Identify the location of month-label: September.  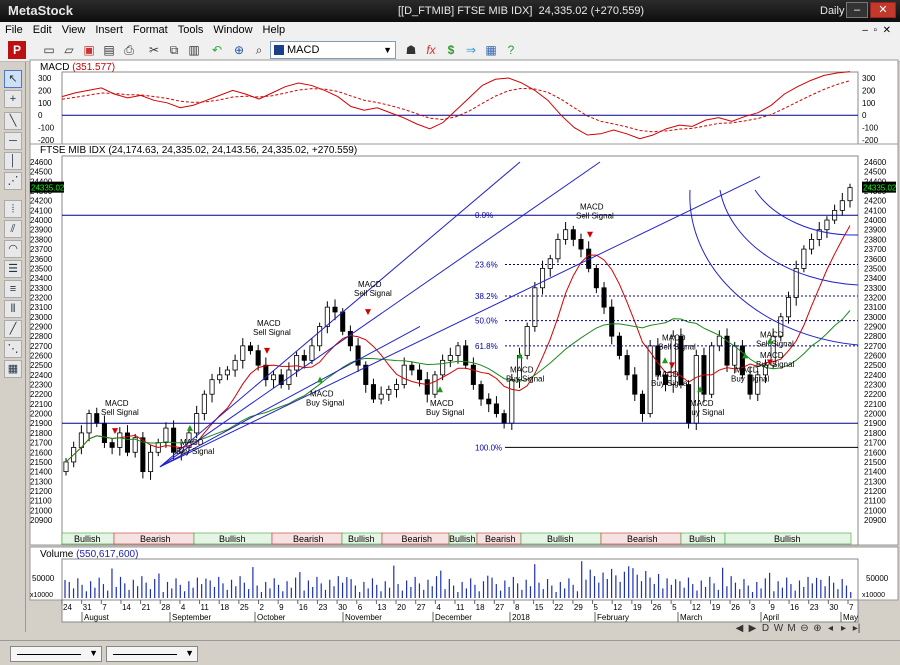
(191, 617).